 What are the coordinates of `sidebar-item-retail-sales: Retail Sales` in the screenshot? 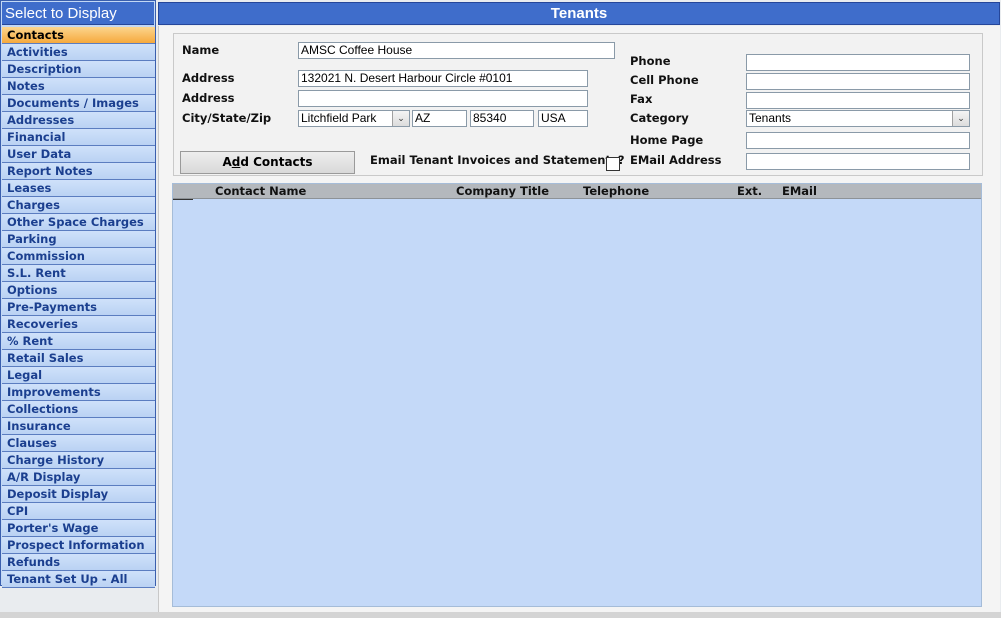 It's located at (78, 358).